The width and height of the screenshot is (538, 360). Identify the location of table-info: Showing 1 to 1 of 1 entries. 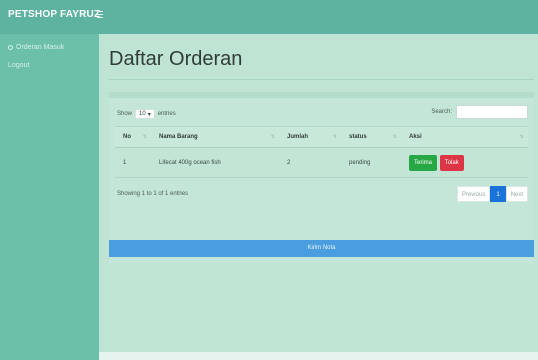
(153, 194).